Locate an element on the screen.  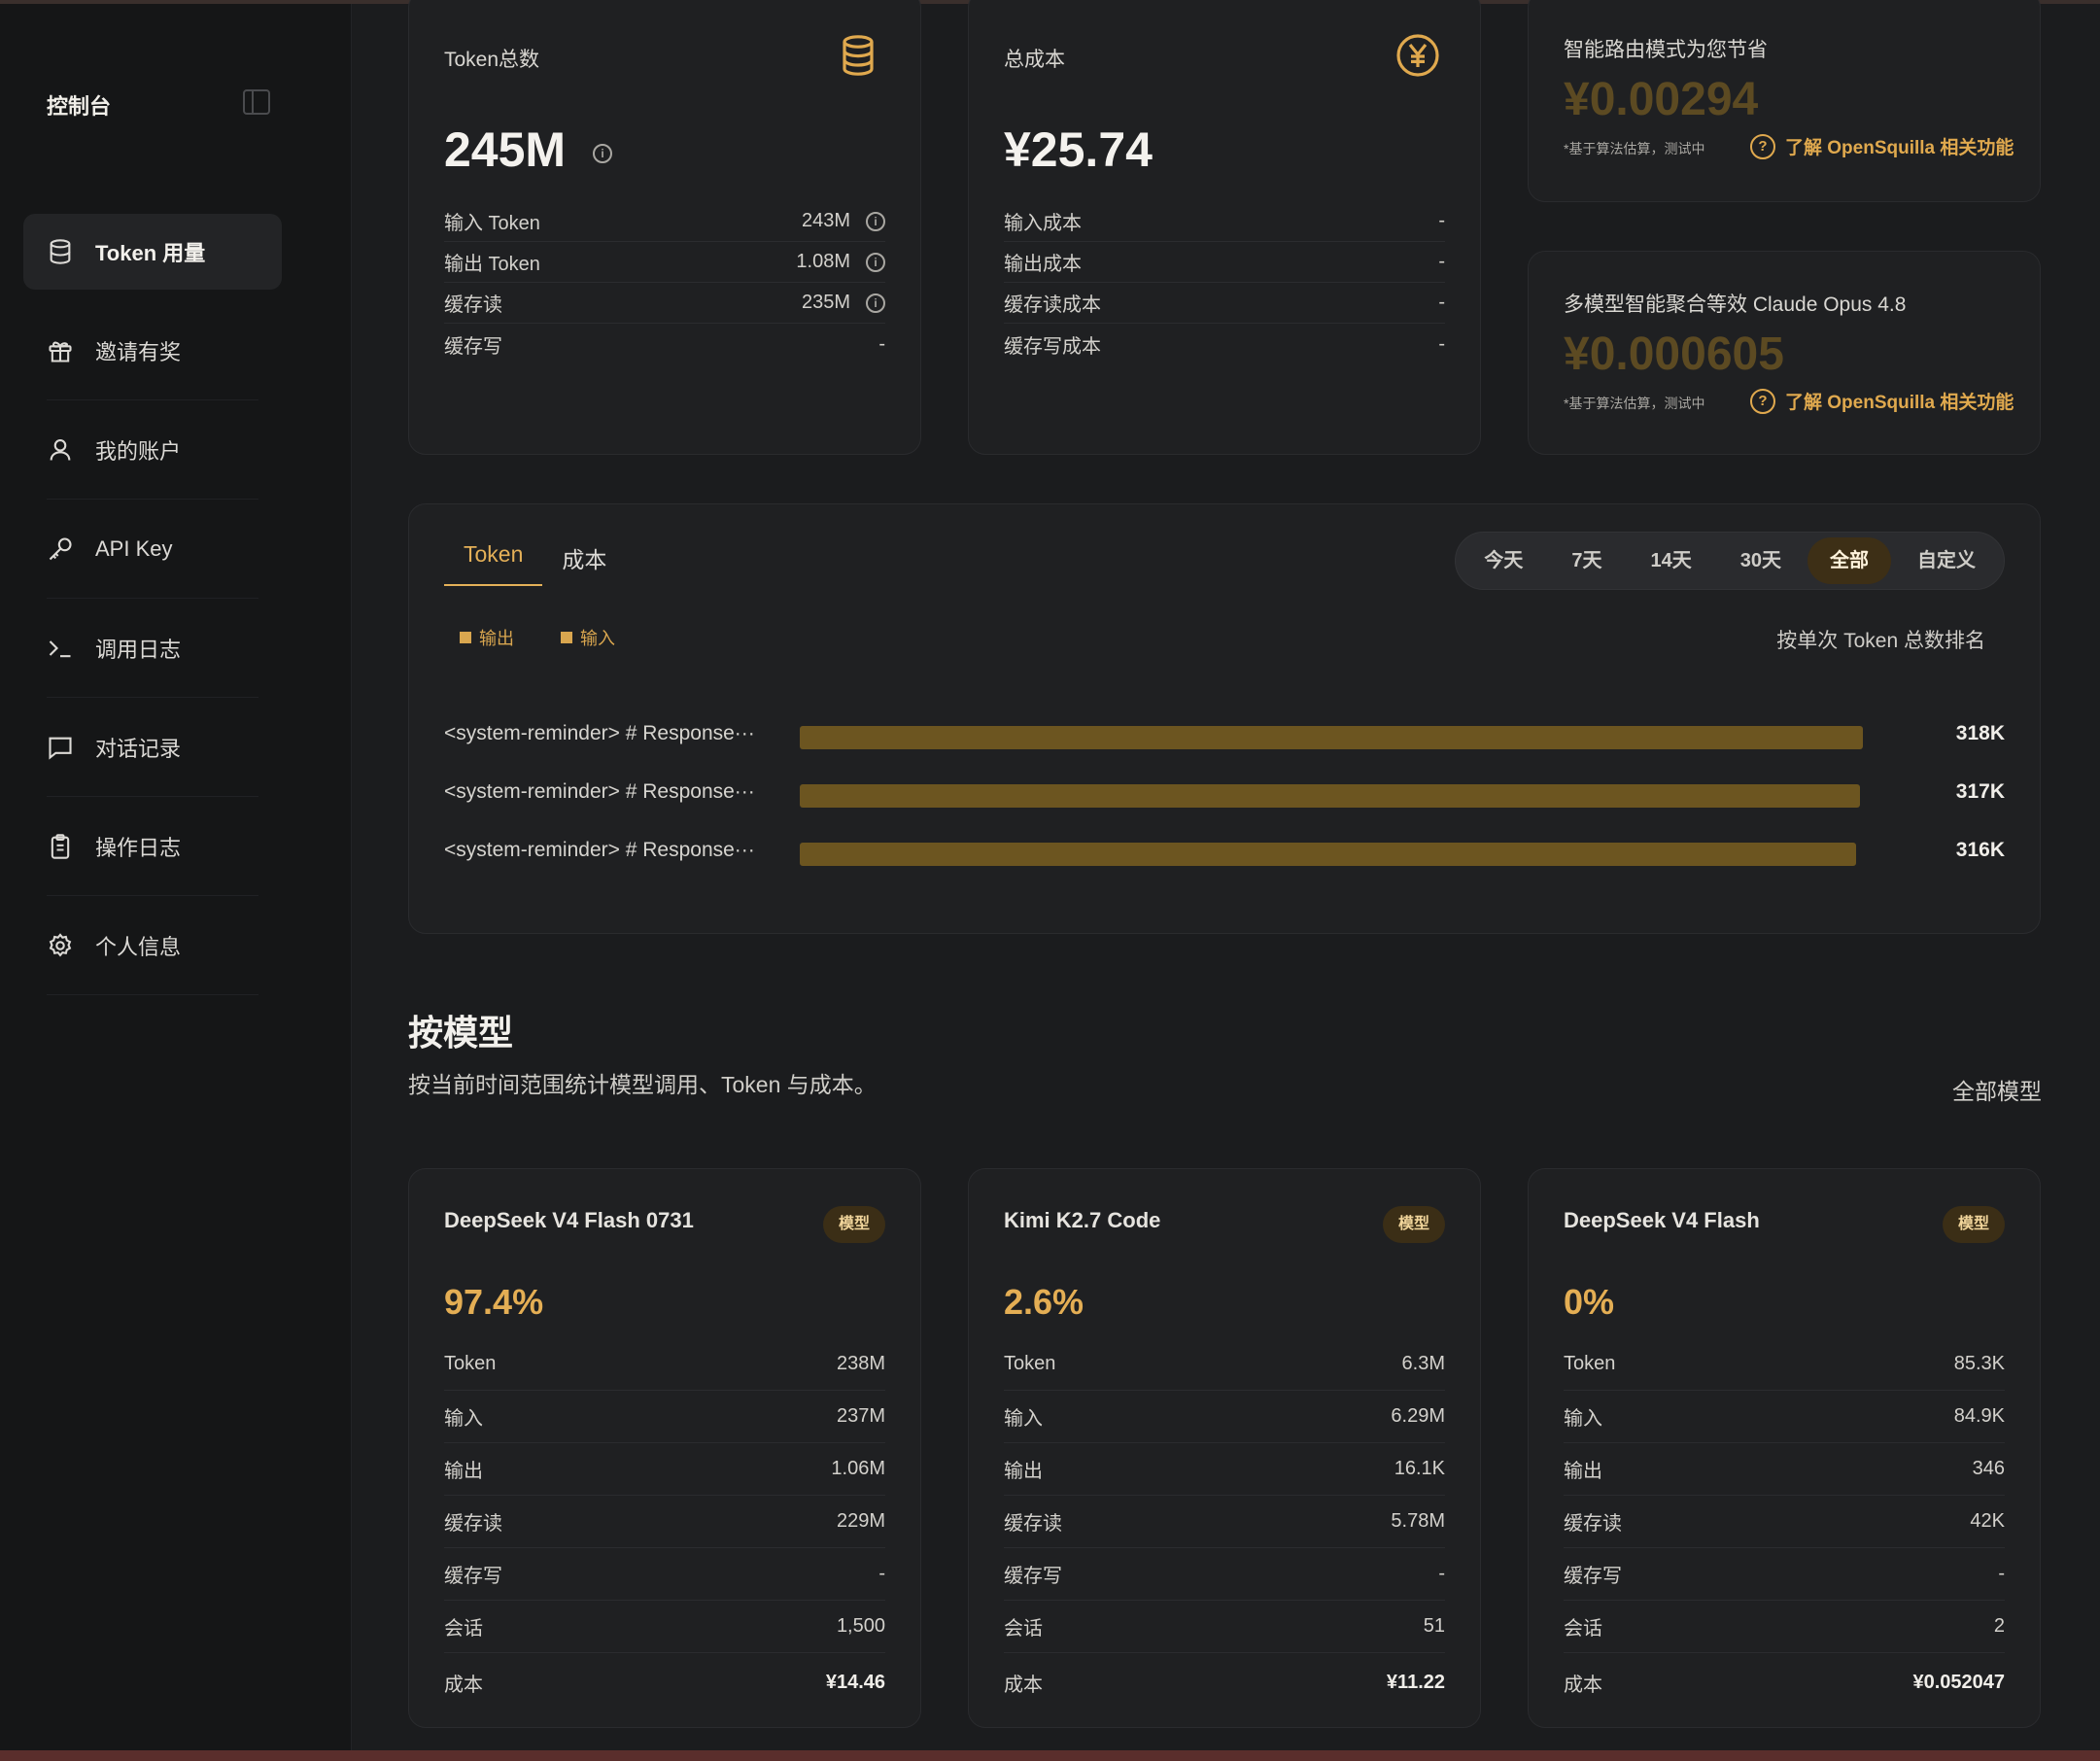
aggregation-note: *基于算法估算，测试中 is located at coordinates (1634, 403).